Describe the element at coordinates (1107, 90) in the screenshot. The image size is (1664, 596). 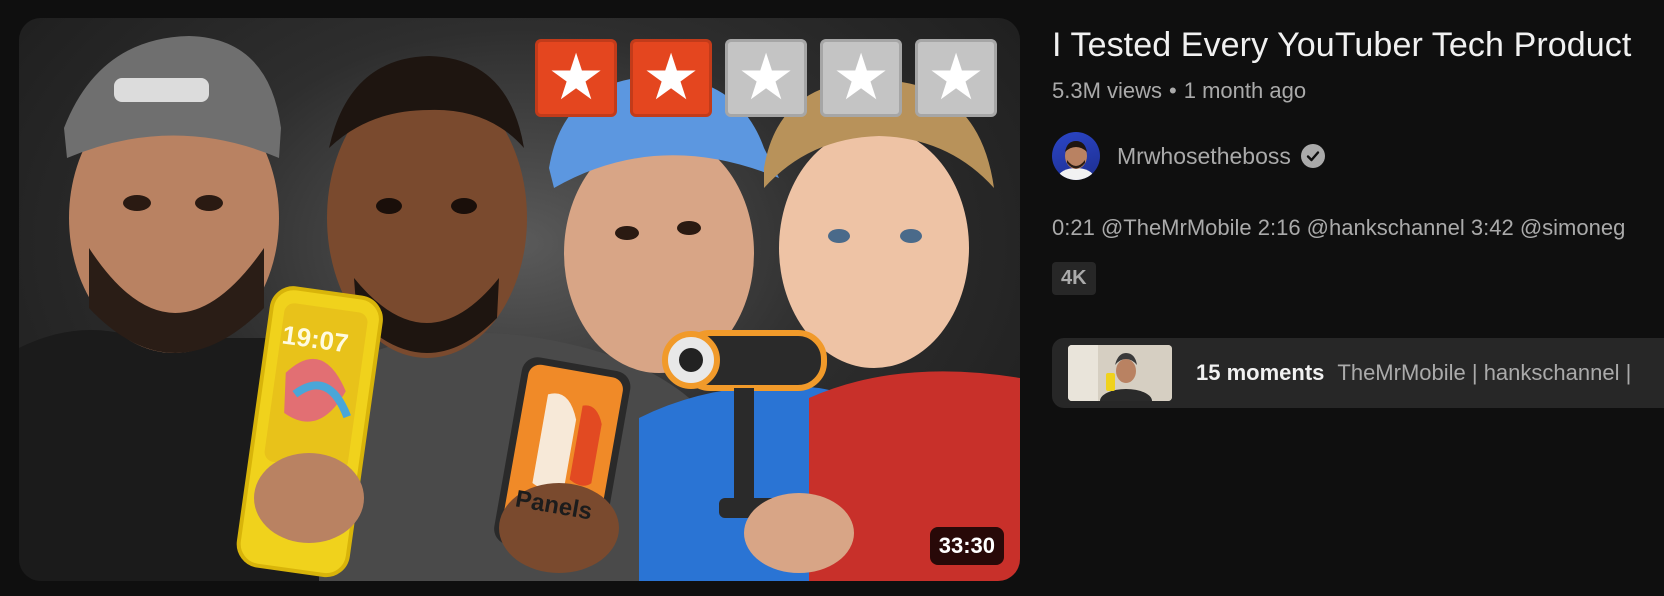
I see `view-count: 5.3M views` at that location.